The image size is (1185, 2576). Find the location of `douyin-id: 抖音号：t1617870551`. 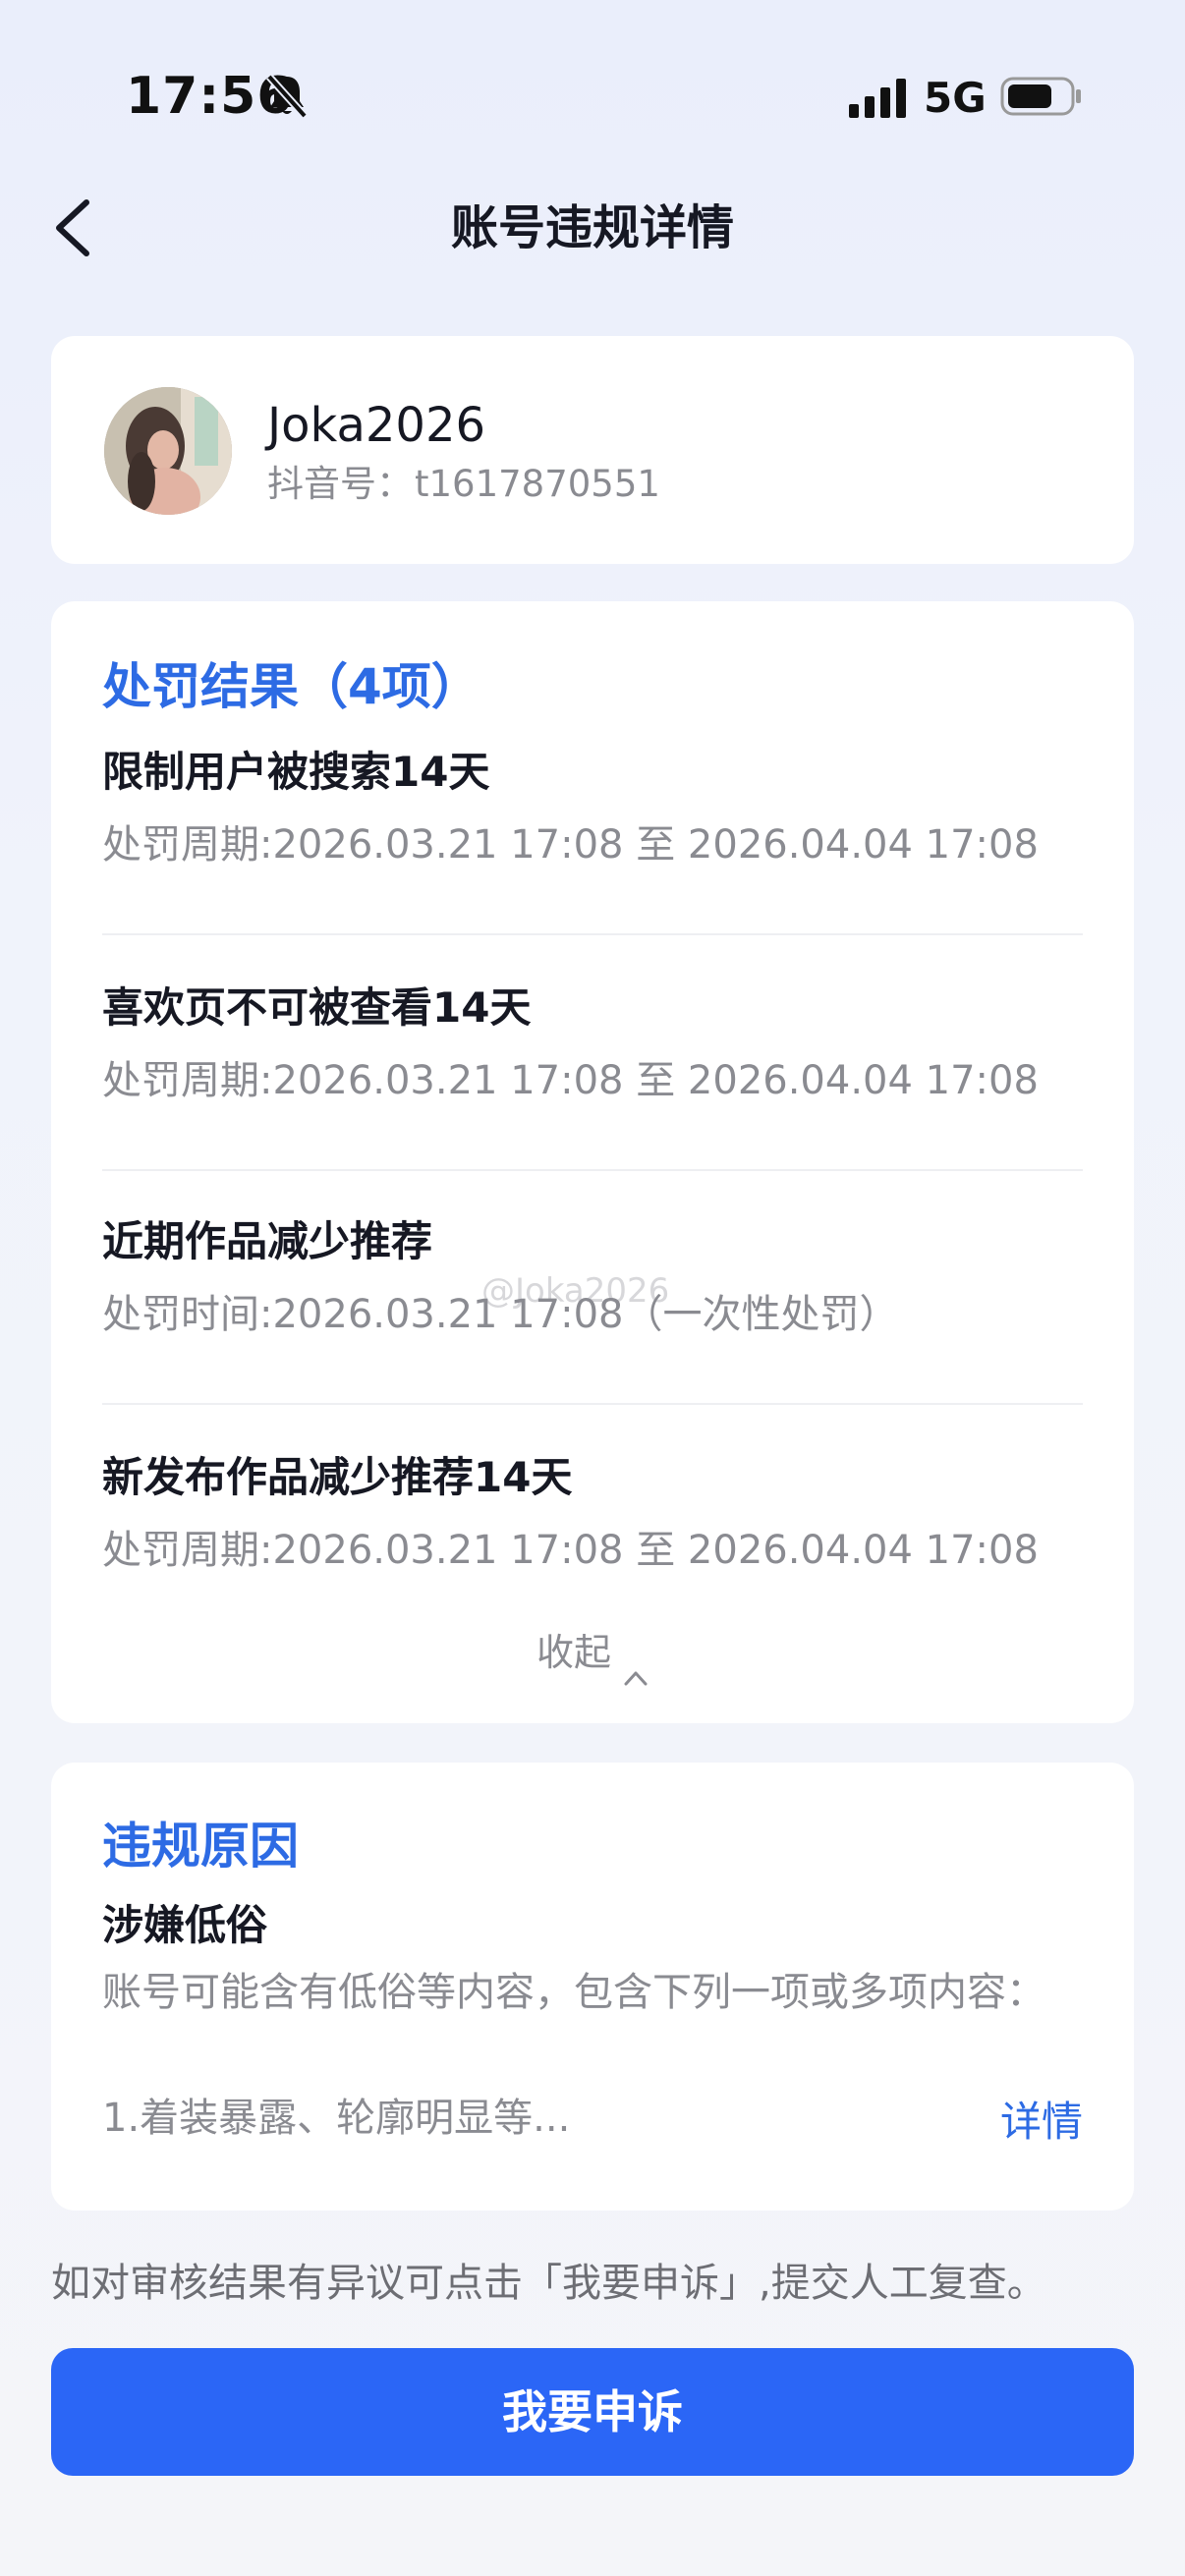

douyin-id: 抖音号：t1617870551 is located at coordinates (464, 484).